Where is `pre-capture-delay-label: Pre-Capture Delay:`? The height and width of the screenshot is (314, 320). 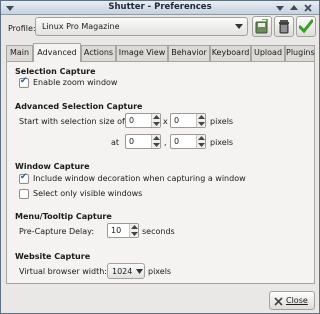 pre-capture-delay-label: Pre-Capture Delay: is located at coordinates (57, 231).